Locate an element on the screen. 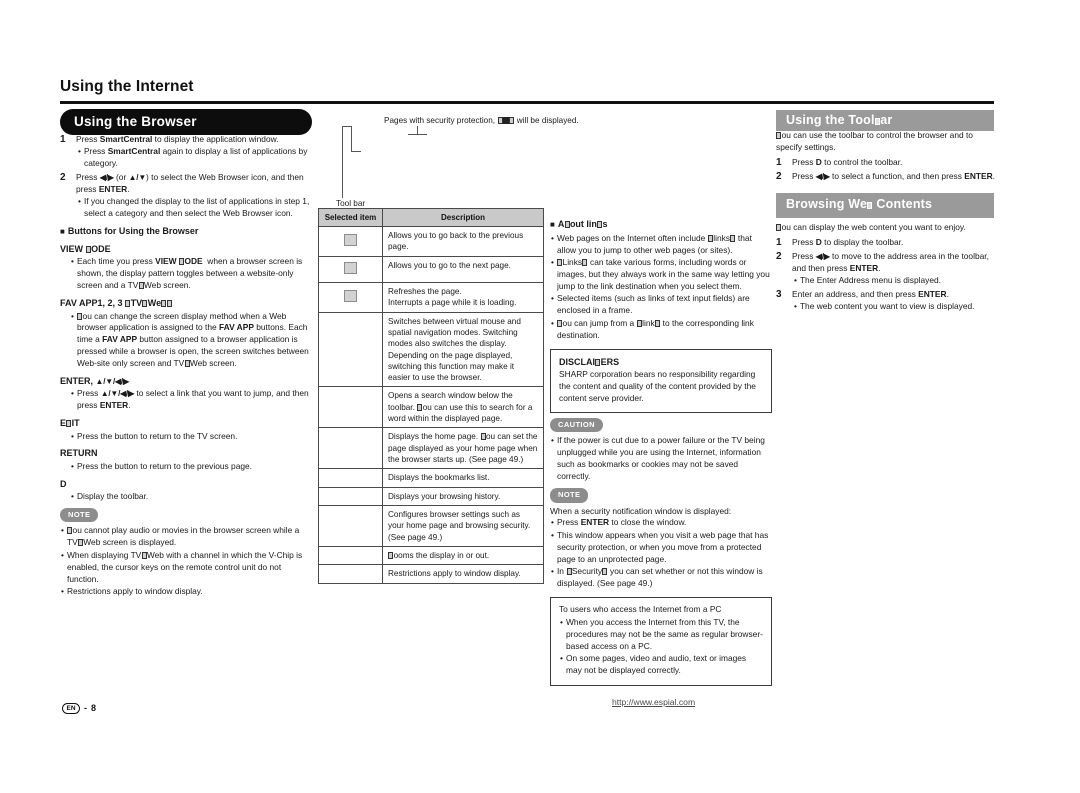  step-number: 3 is located at coordinates (779, 294).